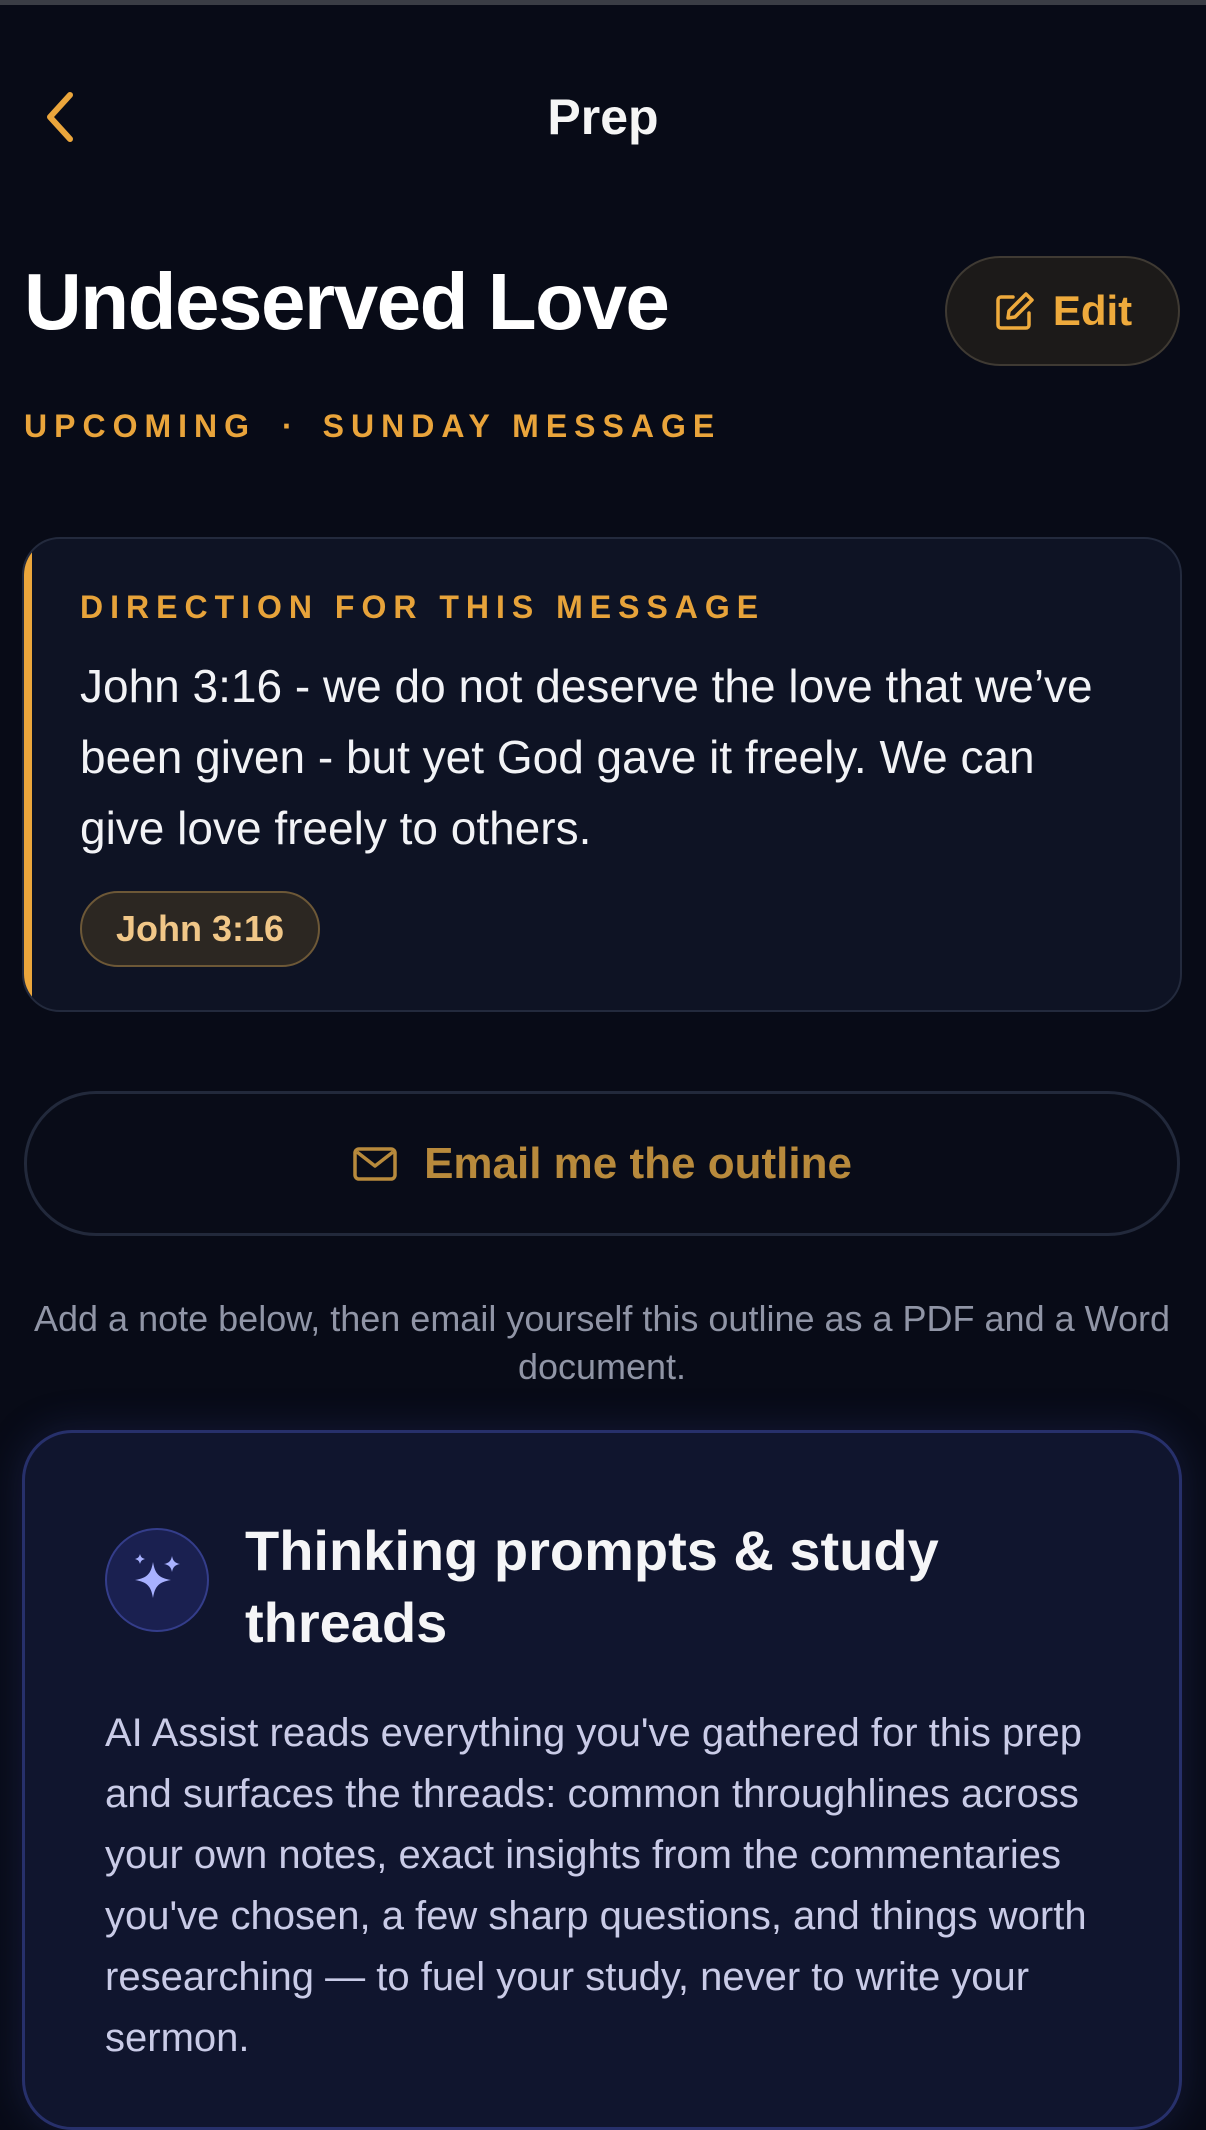  Describe the element at coordinates (423, 607) in the screenshot. I see `direction-label: DIRECTION FOR THIS MESSAGE` at that location.